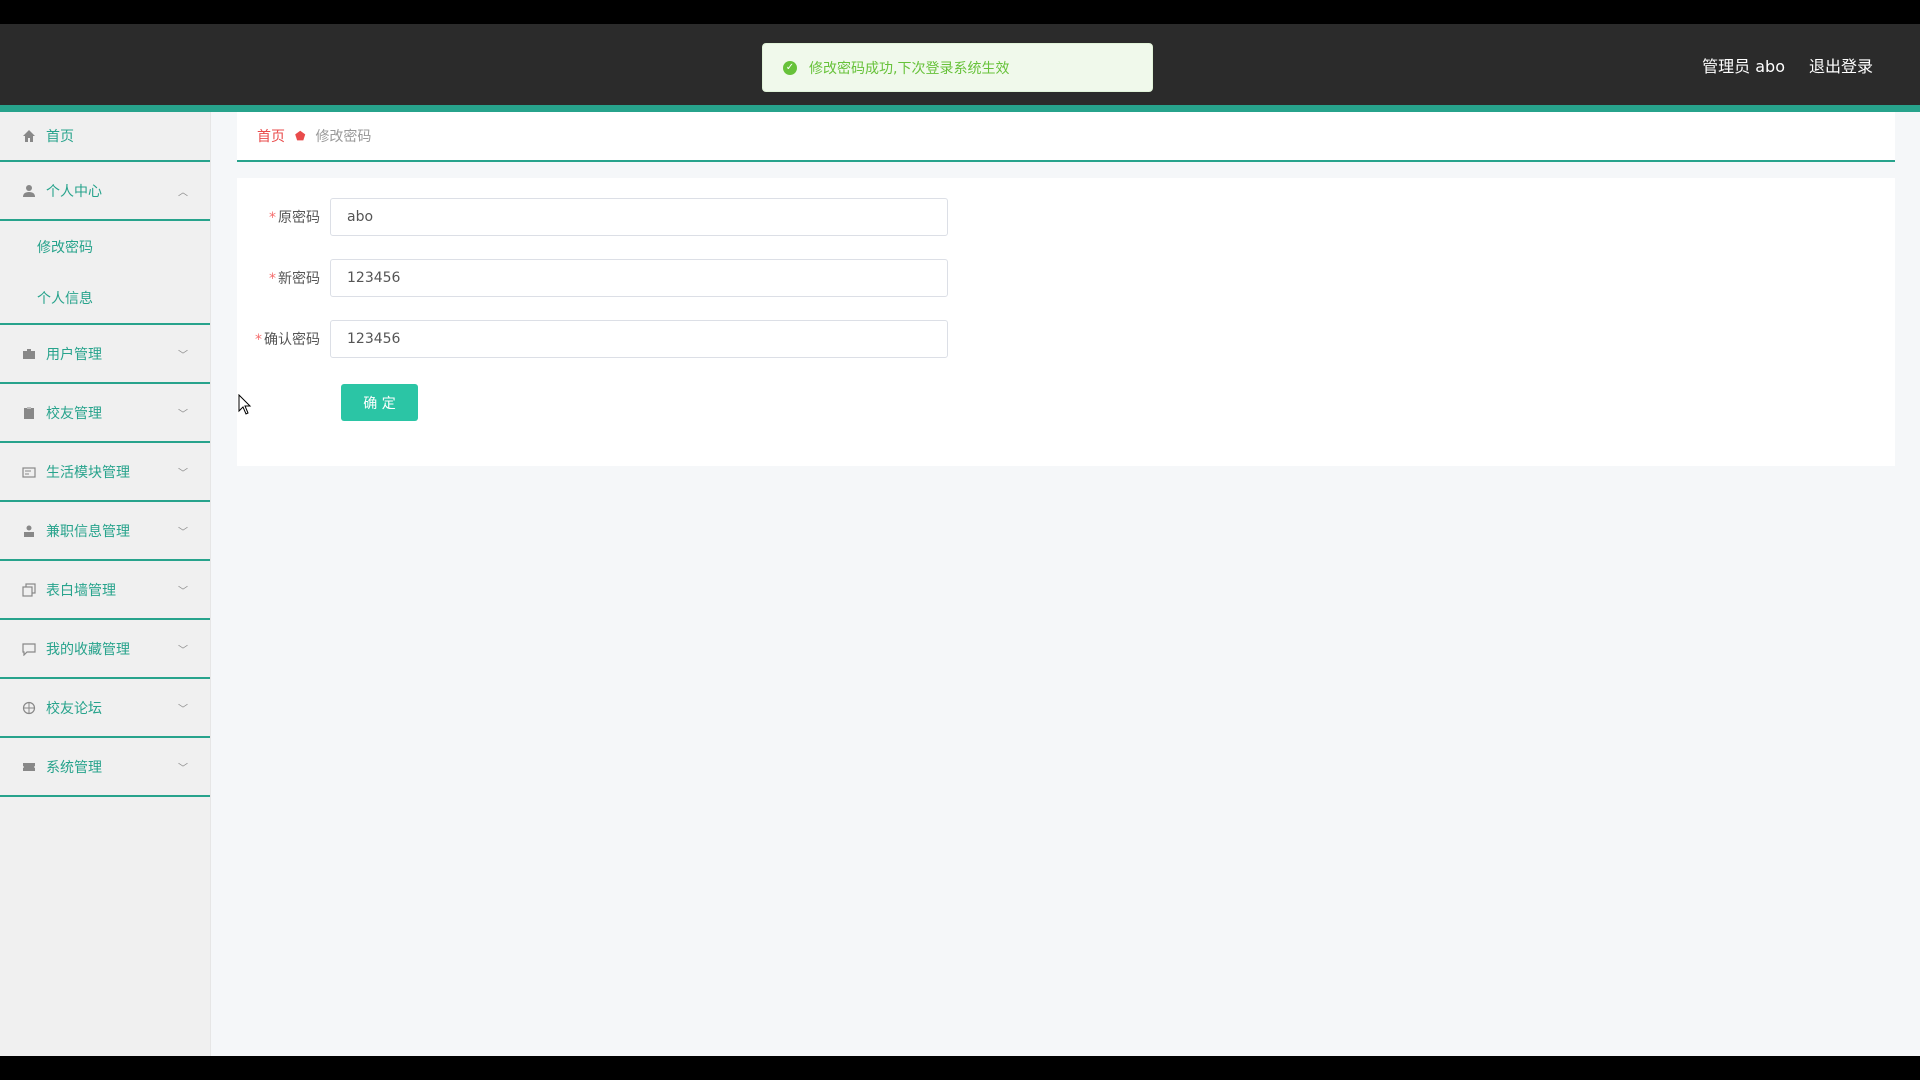 Image resolution: width=1920 pixels, height=1080 pixels. I want to click on personal-submenu: 修改密码 个人信息, so click(105, 273).